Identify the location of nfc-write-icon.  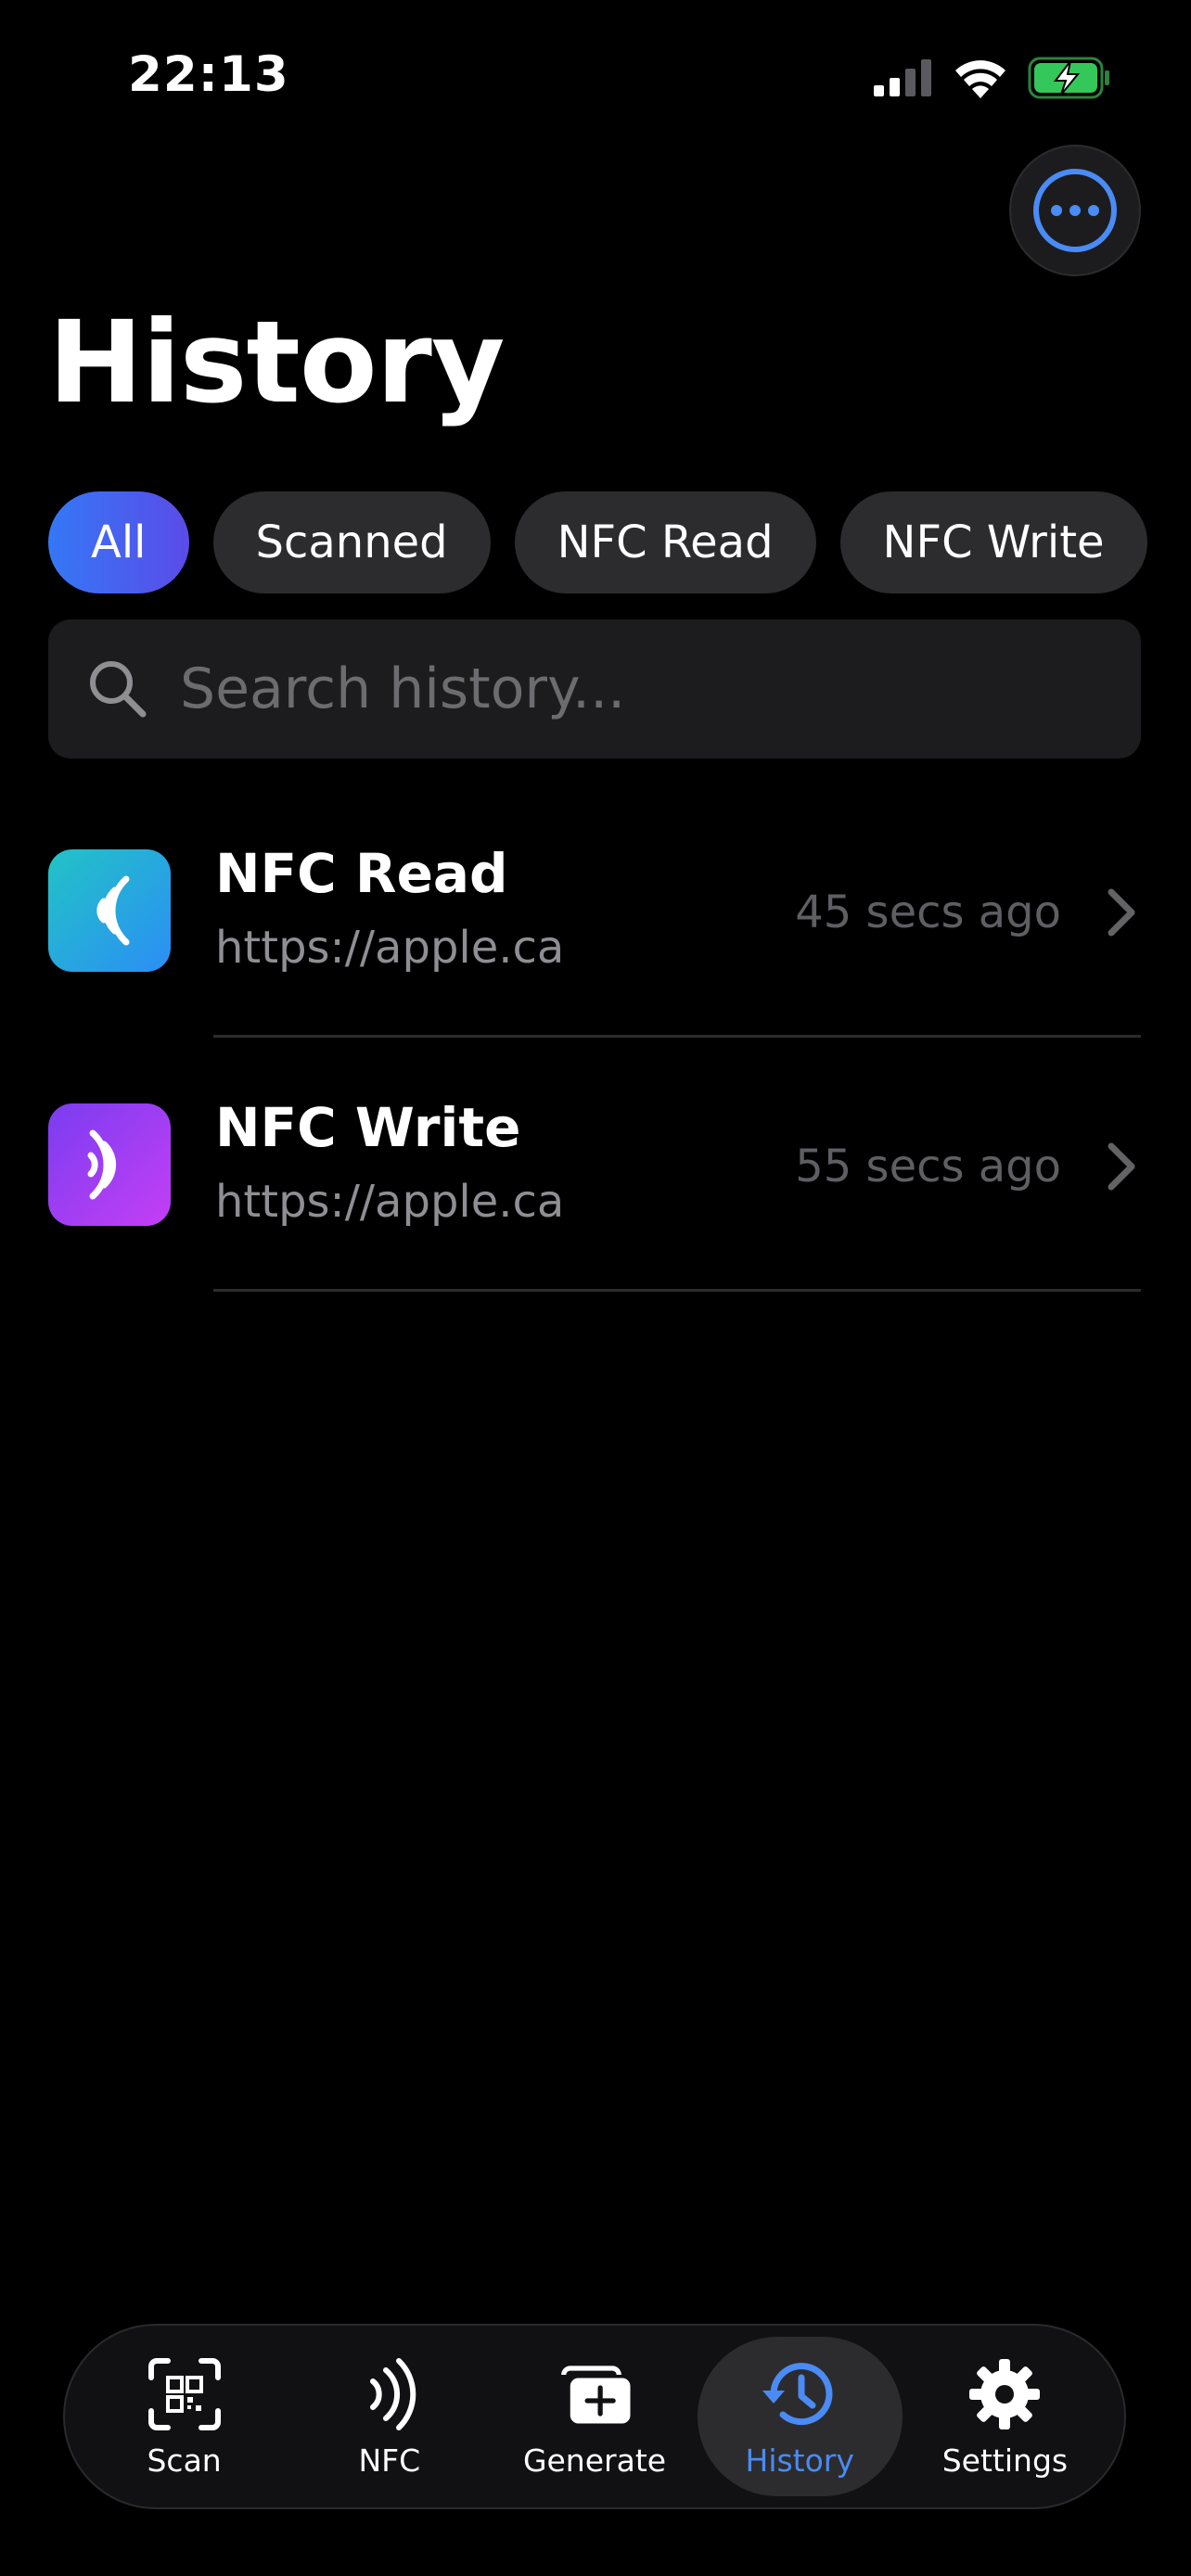
(109, 1164).